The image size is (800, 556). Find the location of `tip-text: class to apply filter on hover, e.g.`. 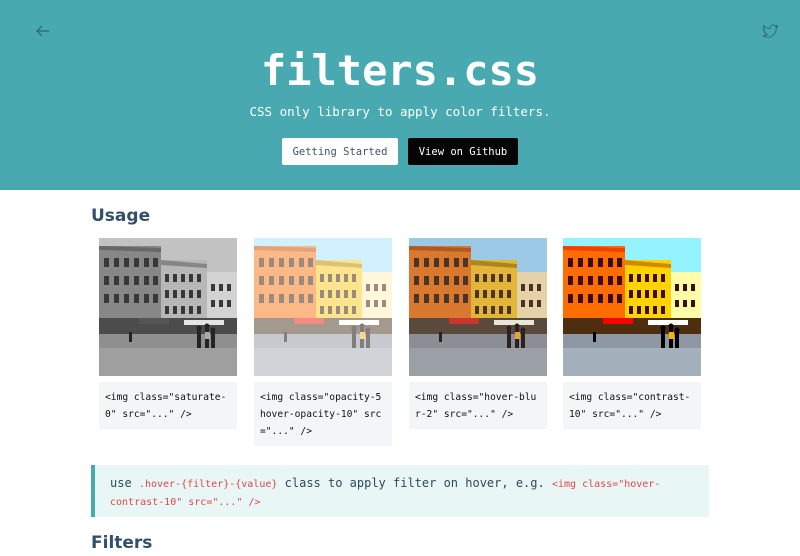

tip-text: class to apply filter on hover, e.g. is located at coordinates (414, 483).